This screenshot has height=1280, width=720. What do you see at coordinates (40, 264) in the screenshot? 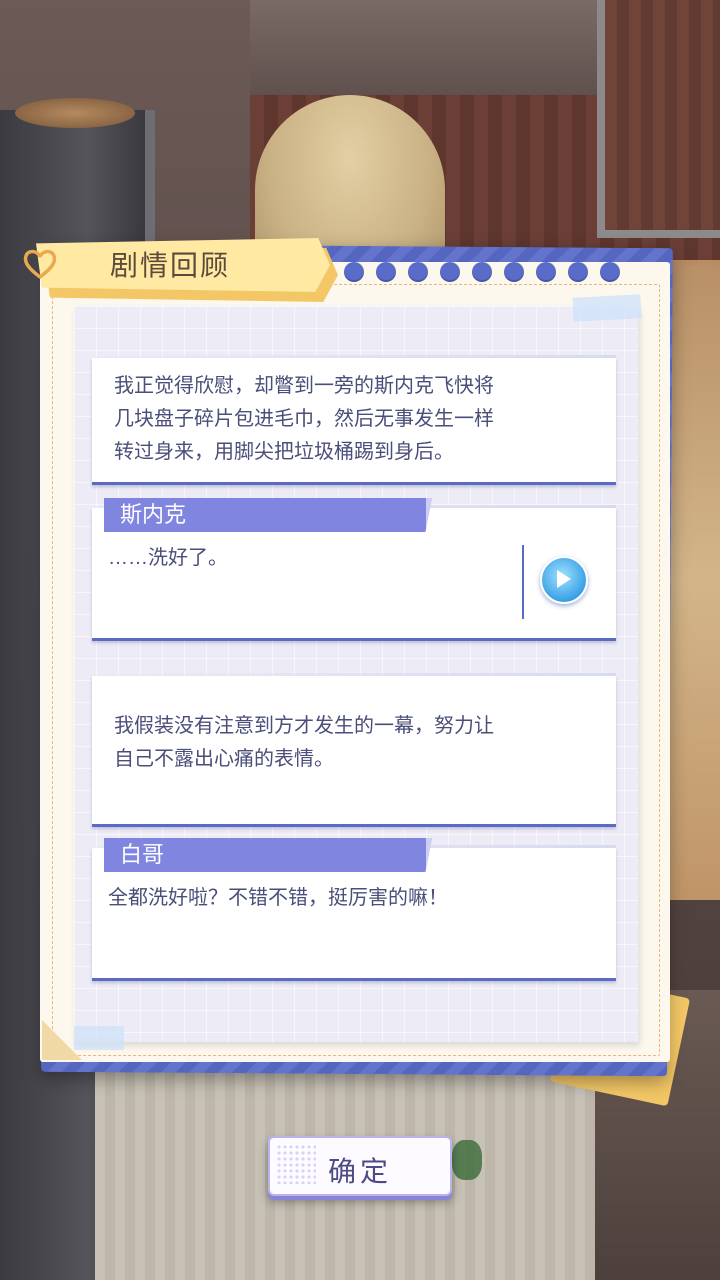
I see `heart-clip-icon` at bounding box center [40, 264].